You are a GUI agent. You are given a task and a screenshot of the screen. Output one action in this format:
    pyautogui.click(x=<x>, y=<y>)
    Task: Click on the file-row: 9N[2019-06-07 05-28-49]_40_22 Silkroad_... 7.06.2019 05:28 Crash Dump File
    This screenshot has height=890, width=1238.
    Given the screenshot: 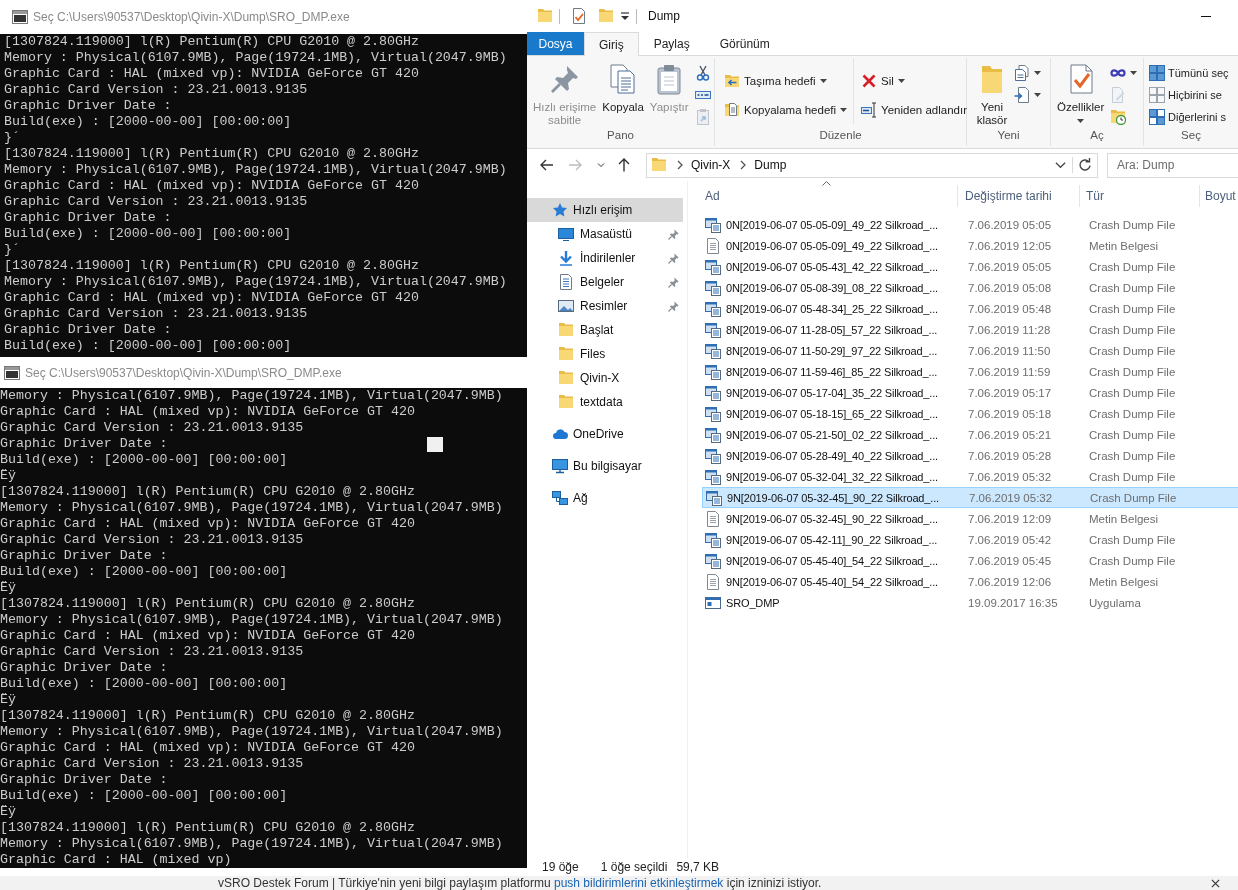 What is the action you would take?
    pyautogui.click(x=970, y=455)
    